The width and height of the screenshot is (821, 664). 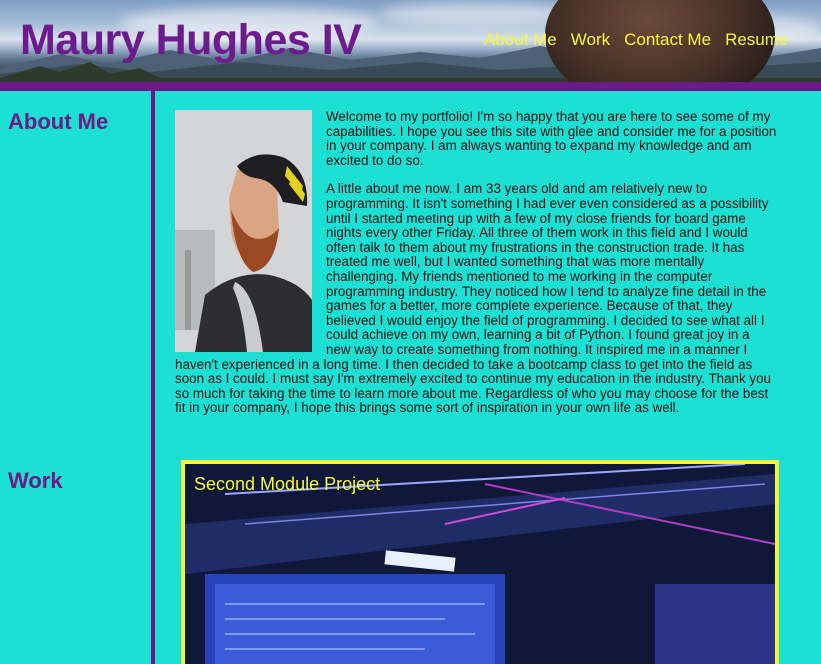 I want to click on profile-photo-image, so click(x=243, y=231).